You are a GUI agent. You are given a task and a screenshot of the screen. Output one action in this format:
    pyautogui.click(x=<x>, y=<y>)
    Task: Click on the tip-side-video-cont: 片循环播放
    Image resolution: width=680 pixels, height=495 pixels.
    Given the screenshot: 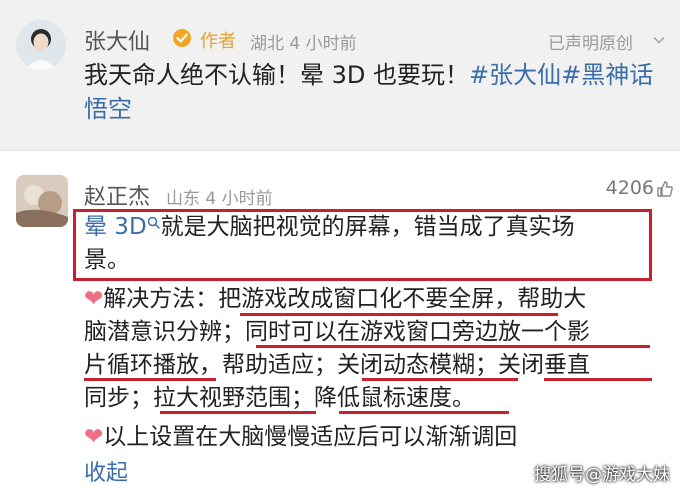 What is the action you would take?
    pyautogui.click(x=141, y=365)
    